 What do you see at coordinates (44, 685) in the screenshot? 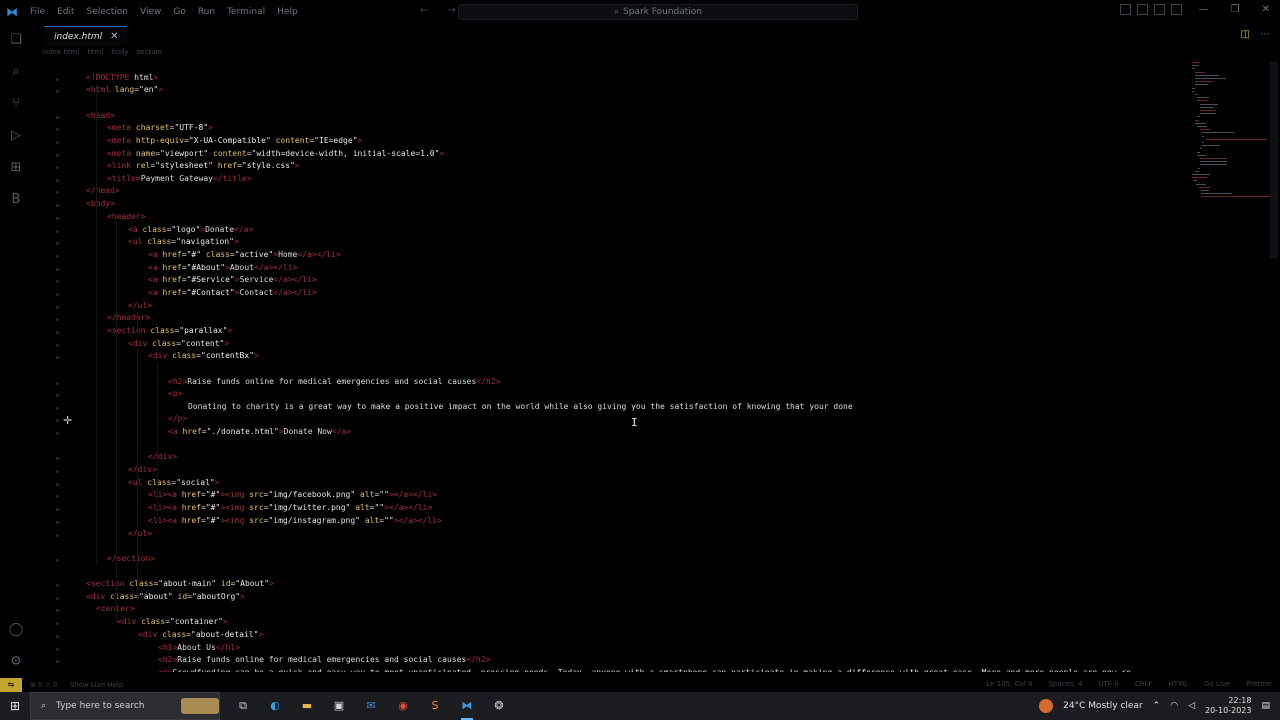
I see `problems-count: ⊗ 0 ⚠ 0` at bounding box center [44, 685].